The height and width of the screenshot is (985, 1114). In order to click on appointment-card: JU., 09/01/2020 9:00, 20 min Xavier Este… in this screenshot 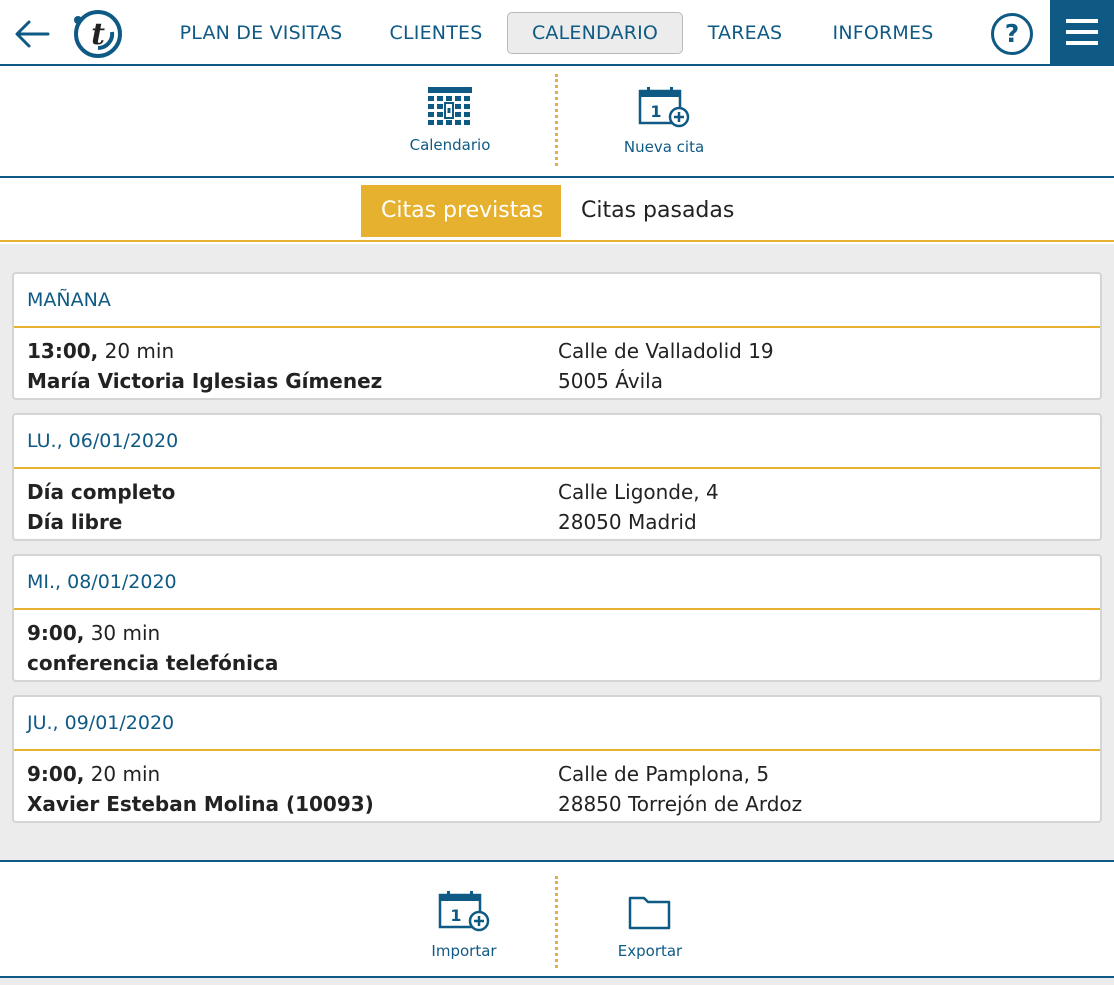, I will do `click(557, 759)`.